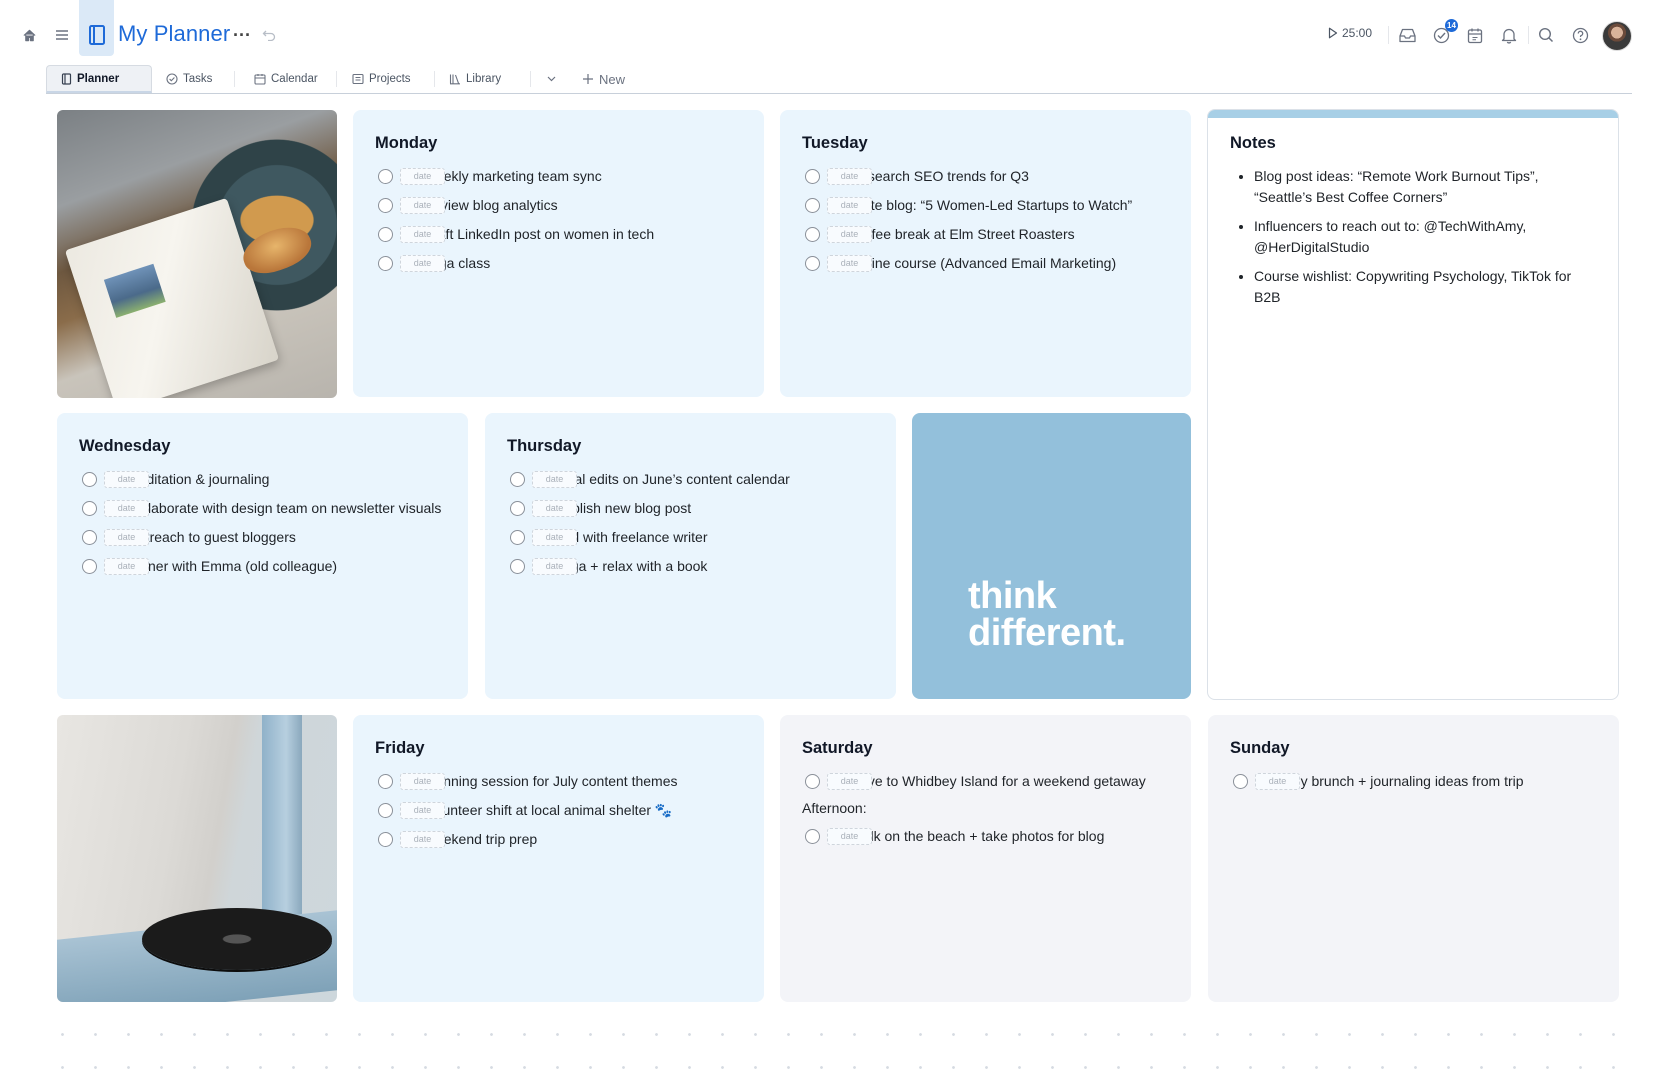 The image size is (1680, 1079). Describe the element at coordinates (1617, 36) in the screenshot. I see `user-avatar` at that location.